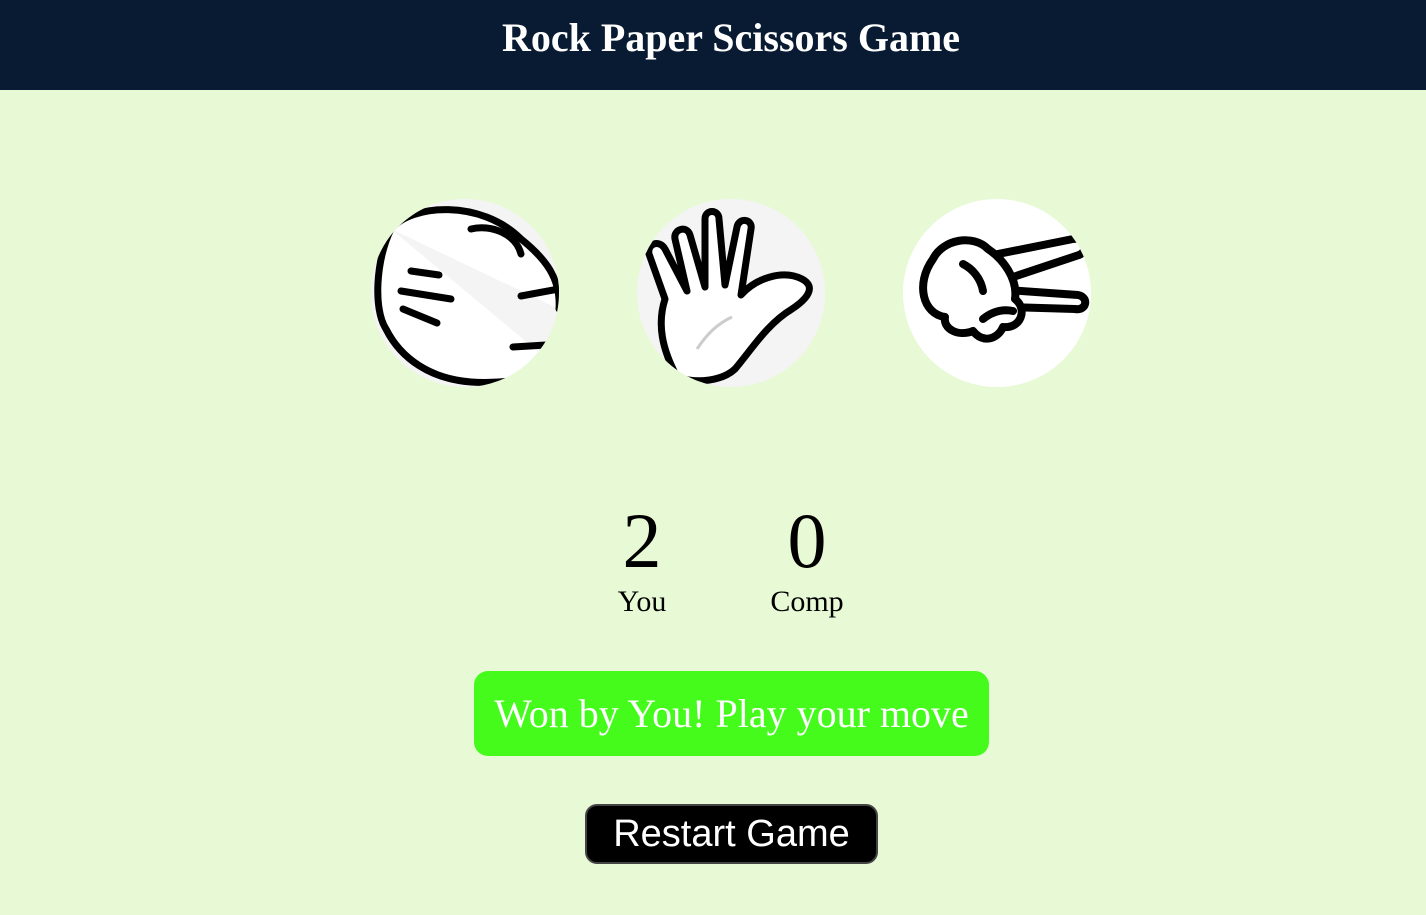 Image resolution: width=1426 pixels, height=915 pixels. Describe the element at coordinates (642, 540) in the screenshot. I see `user-score-value: 2` at that location.